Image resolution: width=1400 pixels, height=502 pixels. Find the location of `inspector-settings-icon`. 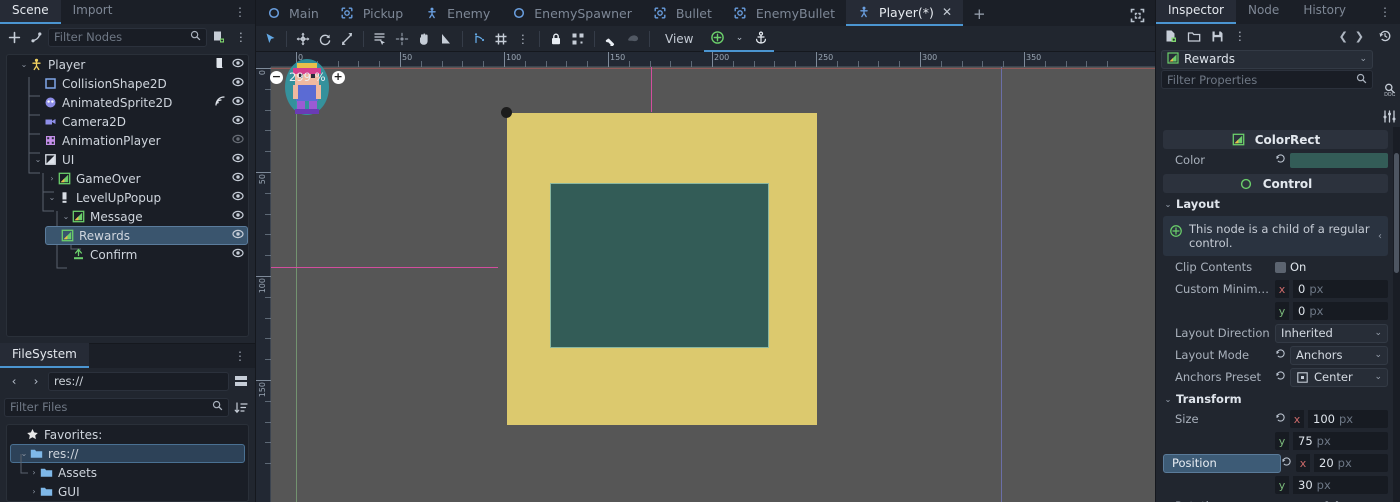

inspector-settings-icon is located at coordinates (1389, 118).